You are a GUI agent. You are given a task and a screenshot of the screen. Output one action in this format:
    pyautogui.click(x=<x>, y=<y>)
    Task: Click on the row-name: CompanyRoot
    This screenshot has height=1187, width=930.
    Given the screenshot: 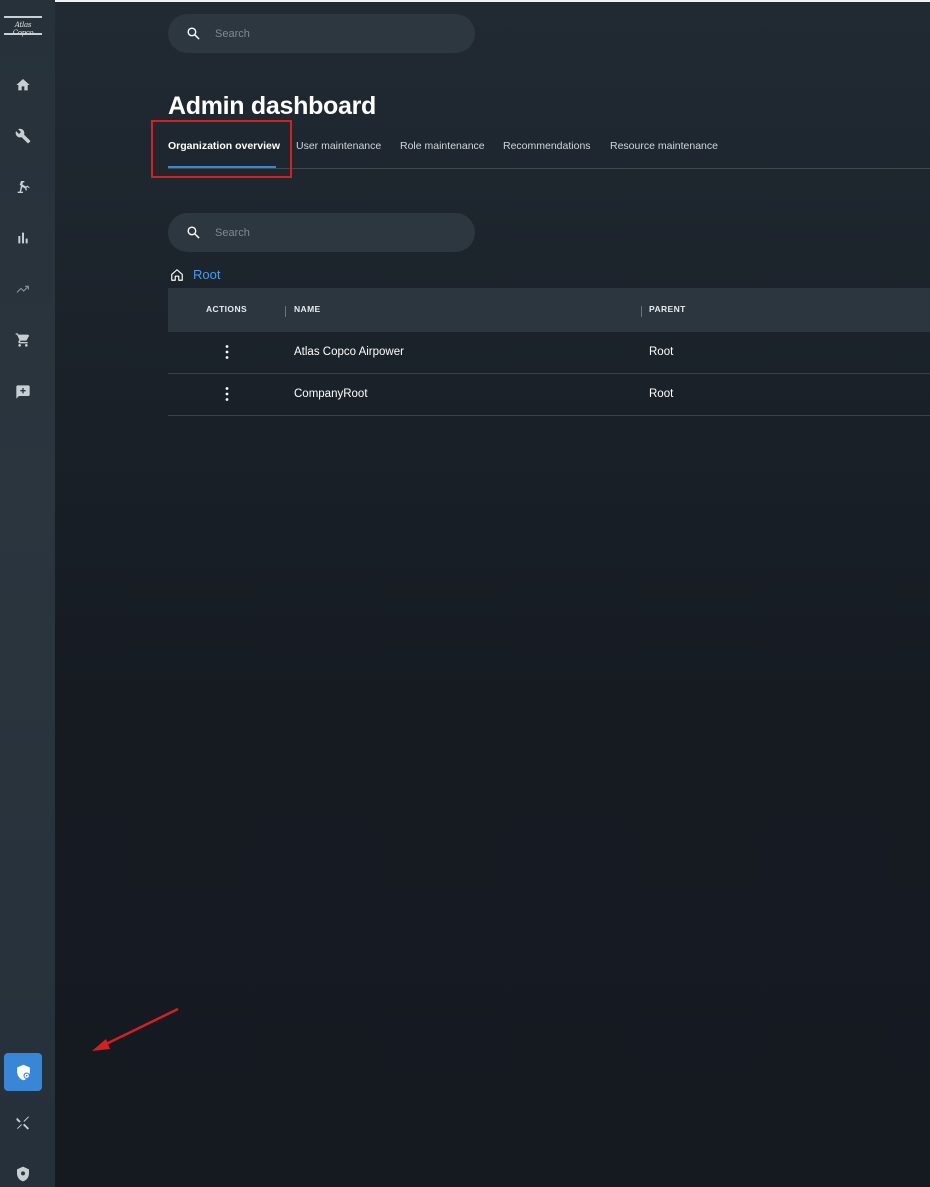 What is the action you would take?
    pyautogui.click(x=331, y=394)
    